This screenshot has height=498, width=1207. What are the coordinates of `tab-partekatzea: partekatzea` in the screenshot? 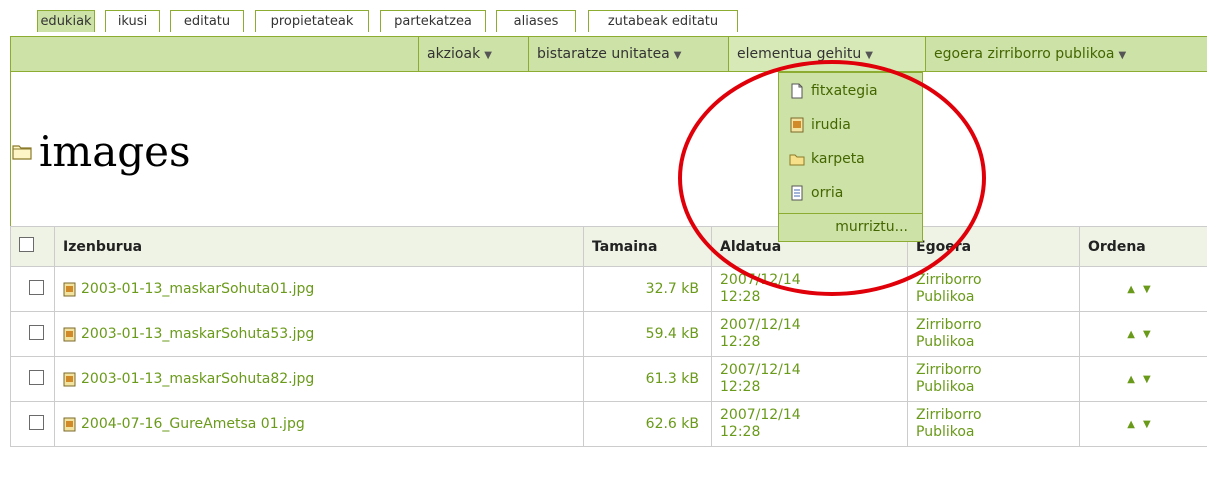 It's located at (433, 21).